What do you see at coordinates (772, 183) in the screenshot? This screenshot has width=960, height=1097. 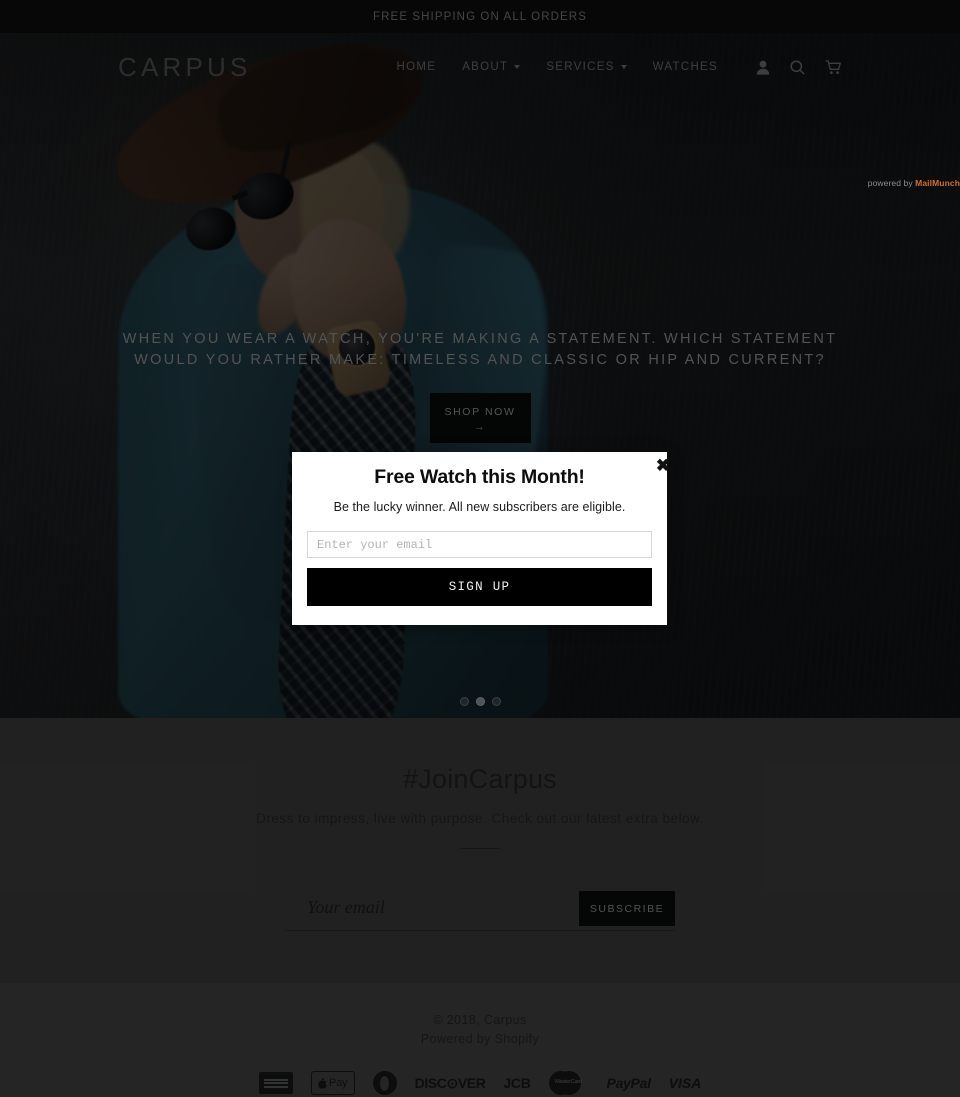 I see `mailmunch-credit: powered by MailMunch` at bounding box center [772, 183].